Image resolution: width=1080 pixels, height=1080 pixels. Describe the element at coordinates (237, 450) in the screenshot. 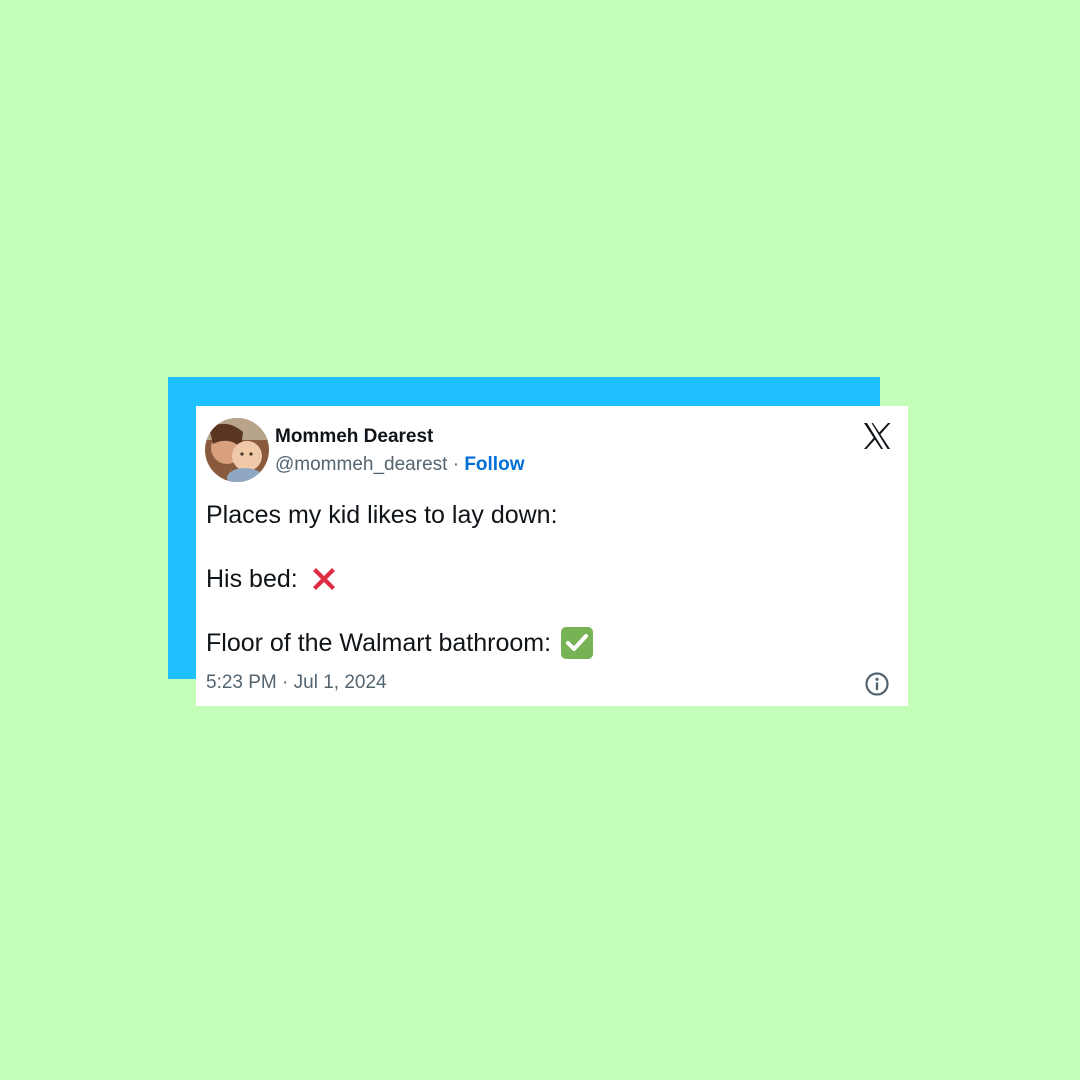

I see `avatar` at that location.